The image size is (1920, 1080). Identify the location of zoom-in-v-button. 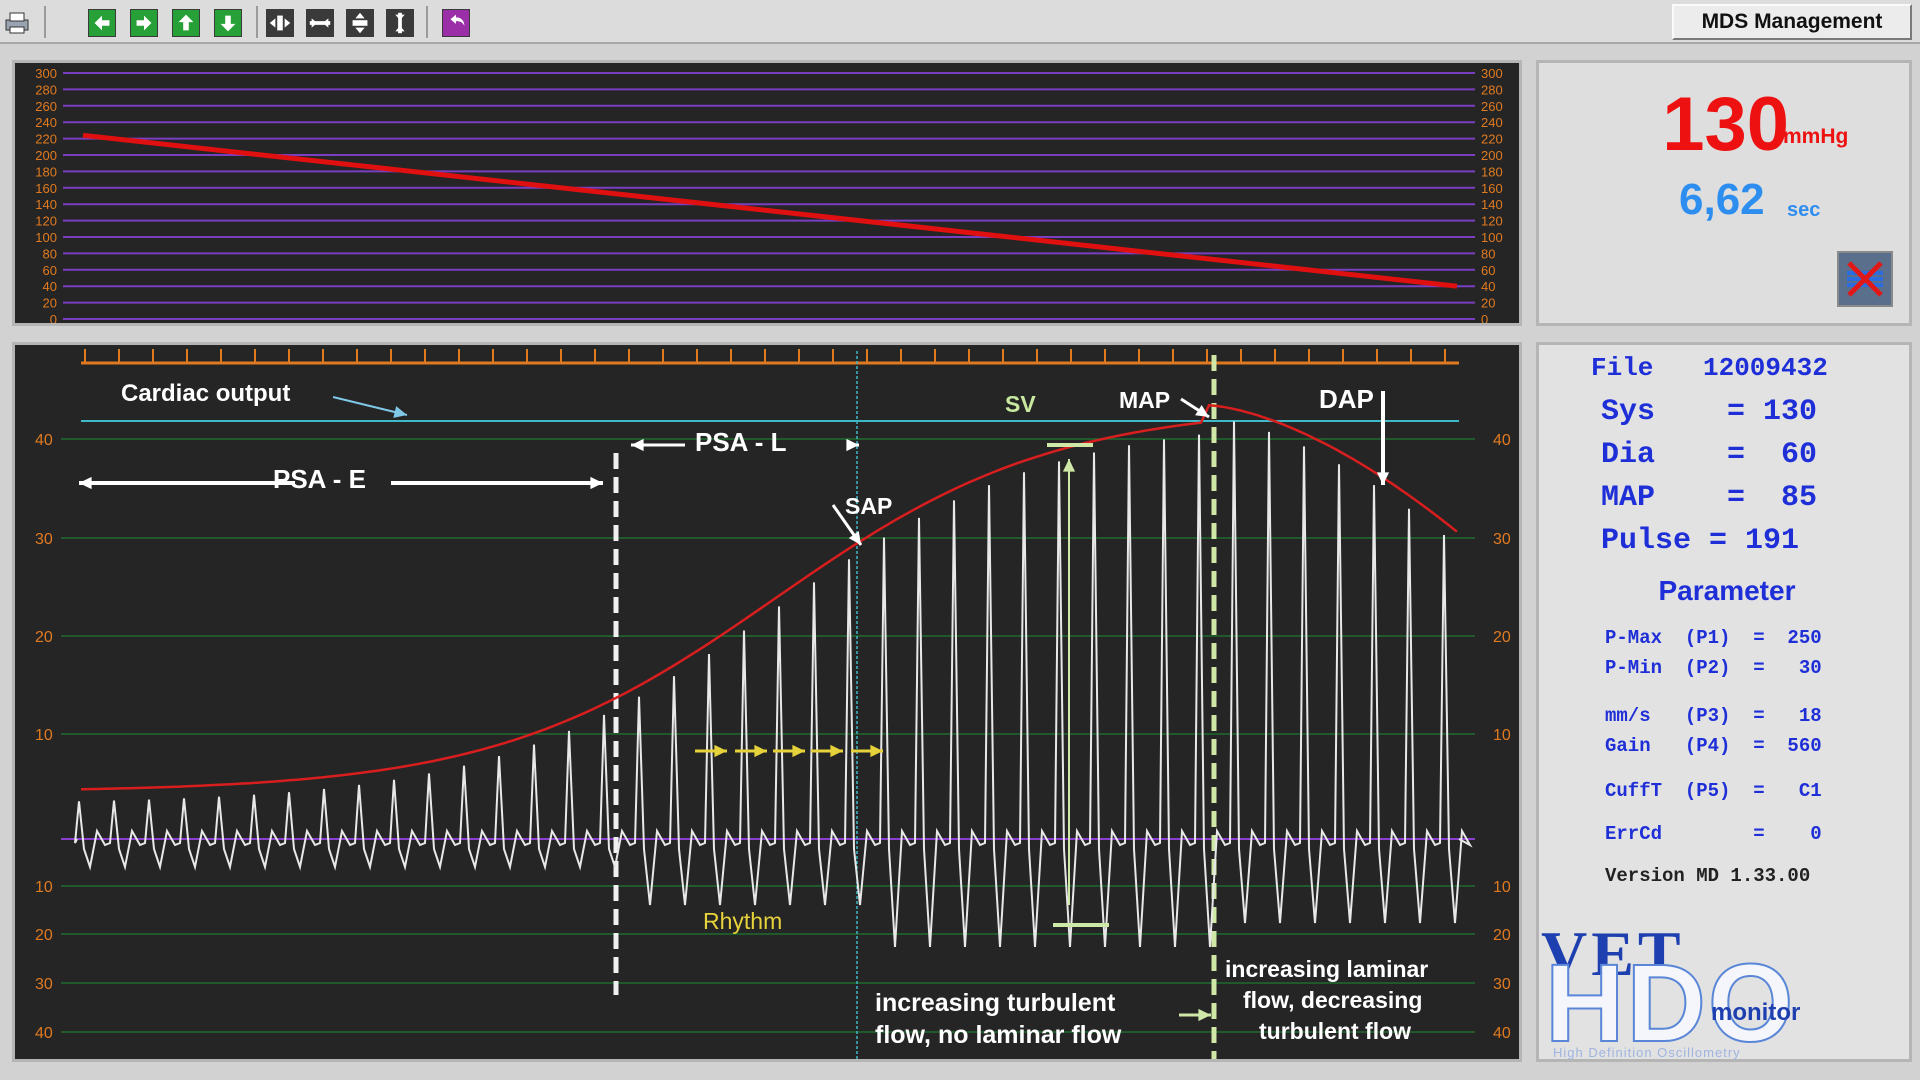
(360, 23).